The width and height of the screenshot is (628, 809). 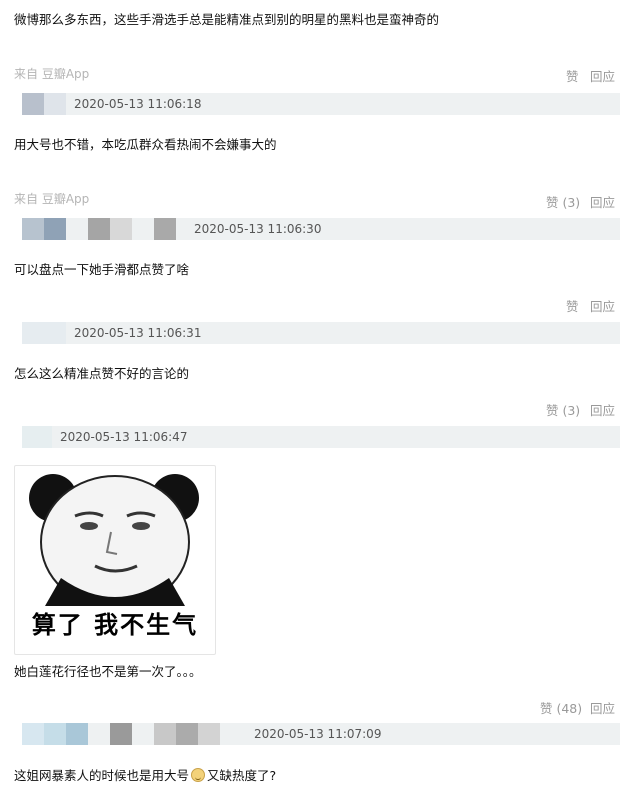 I want to click on timestamp: 2020-05-13 11:07:09, so click(x=318, y=734).